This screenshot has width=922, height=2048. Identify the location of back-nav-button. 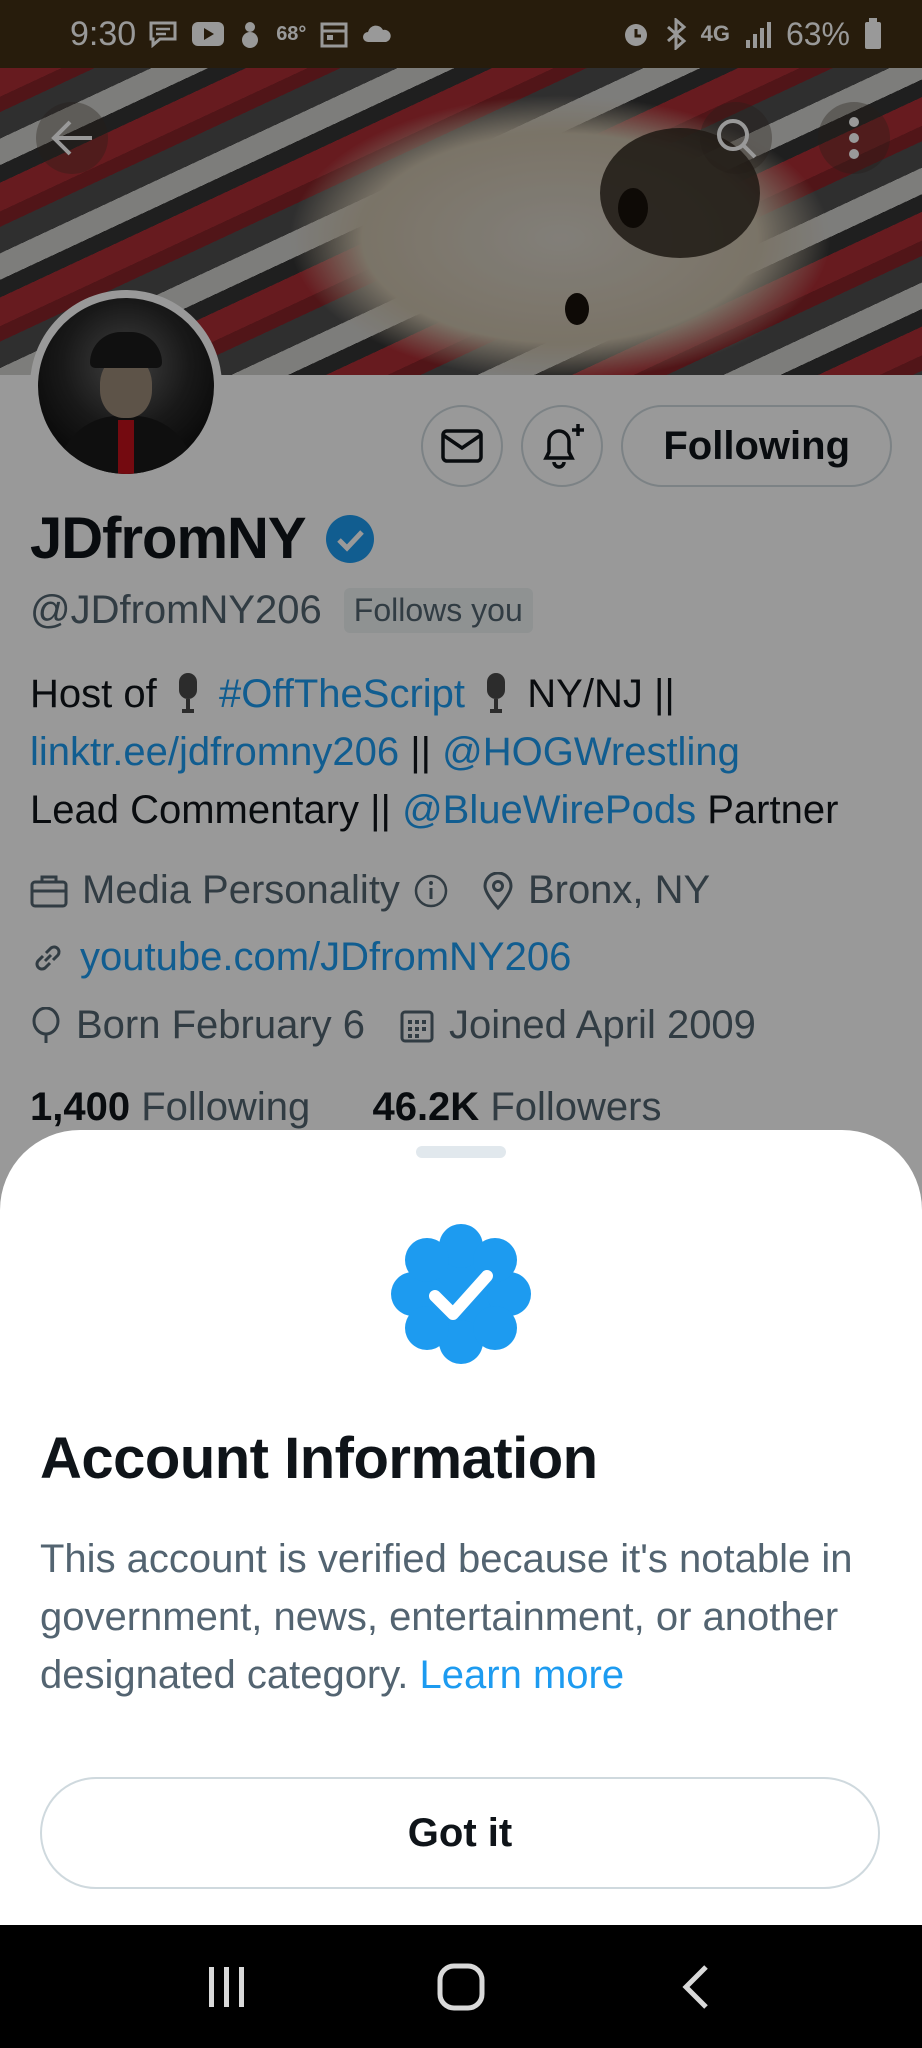
(695, 1987).